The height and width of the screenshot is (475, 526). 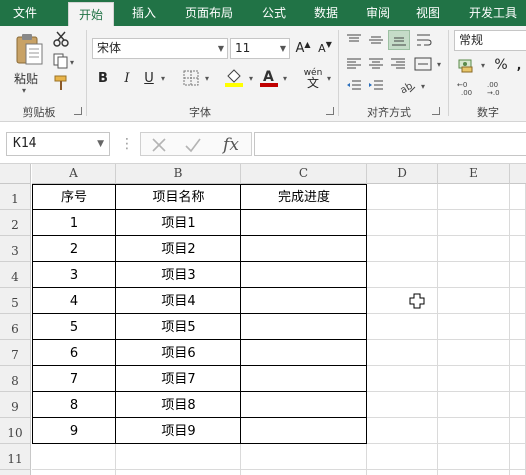 I want to click on table-cell: 项目7, so click(x=178, y=379).